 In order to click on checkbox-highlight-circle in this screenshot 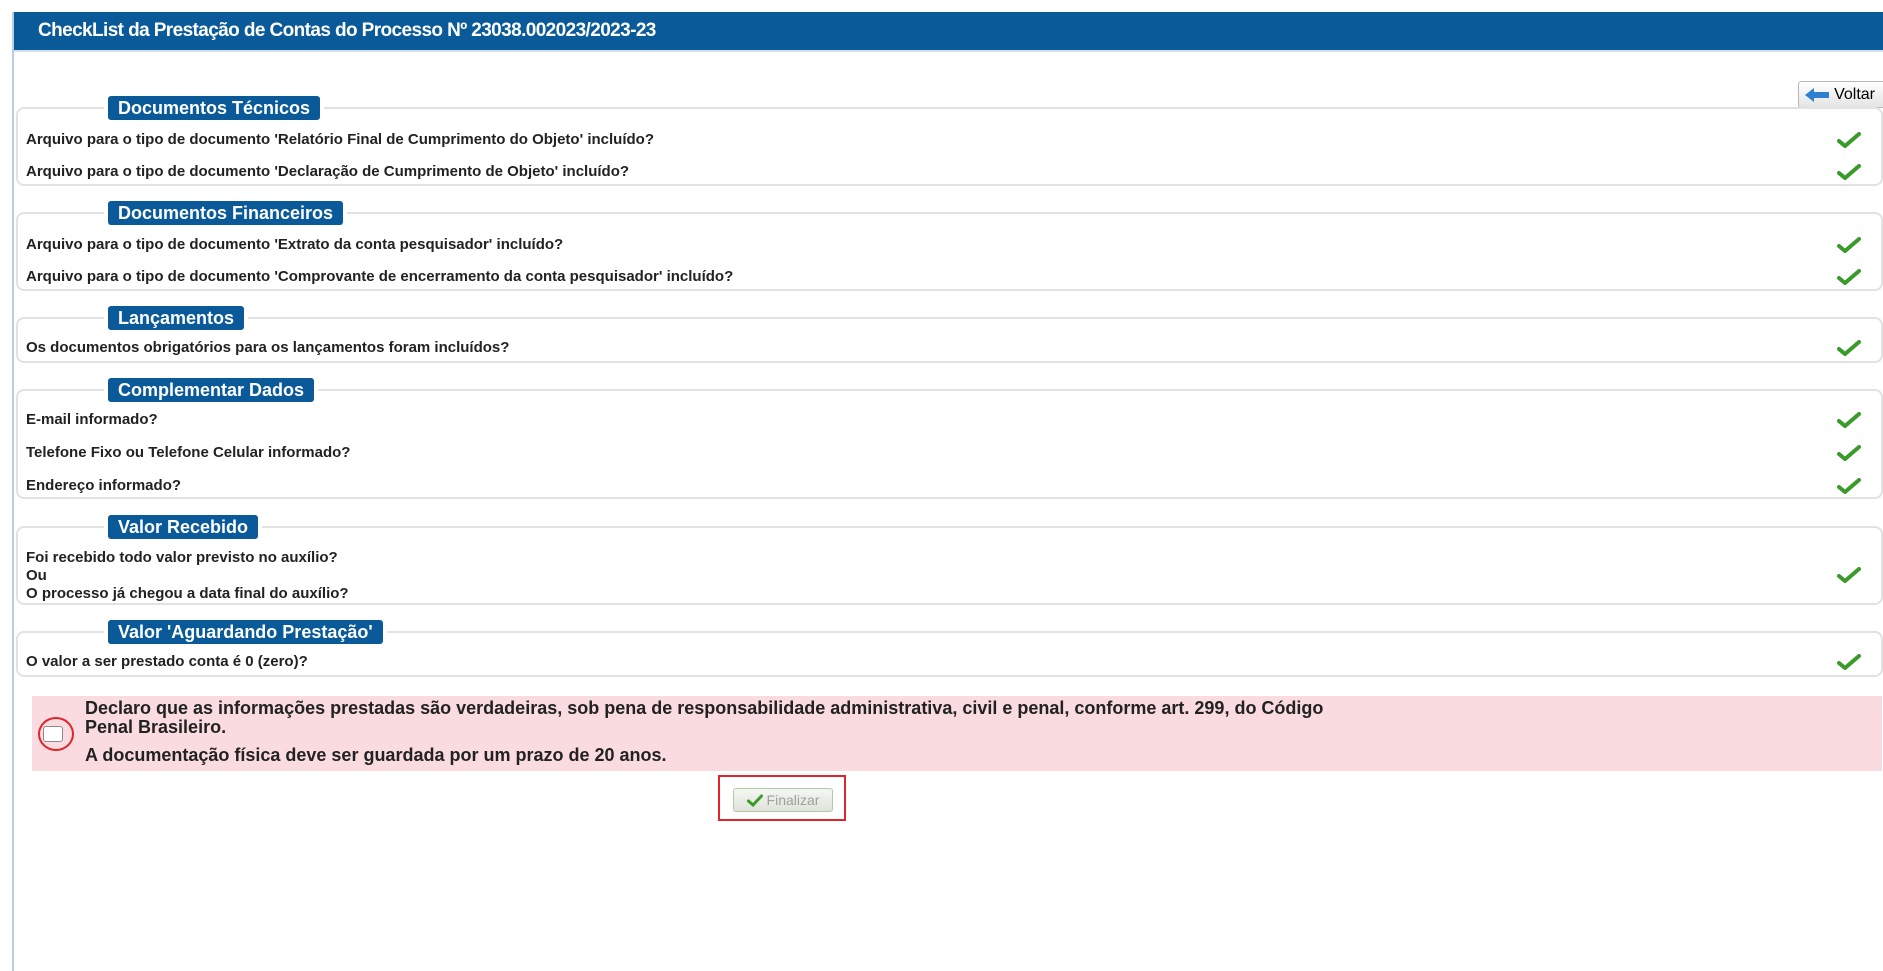, I will do `click(56, 734)`.